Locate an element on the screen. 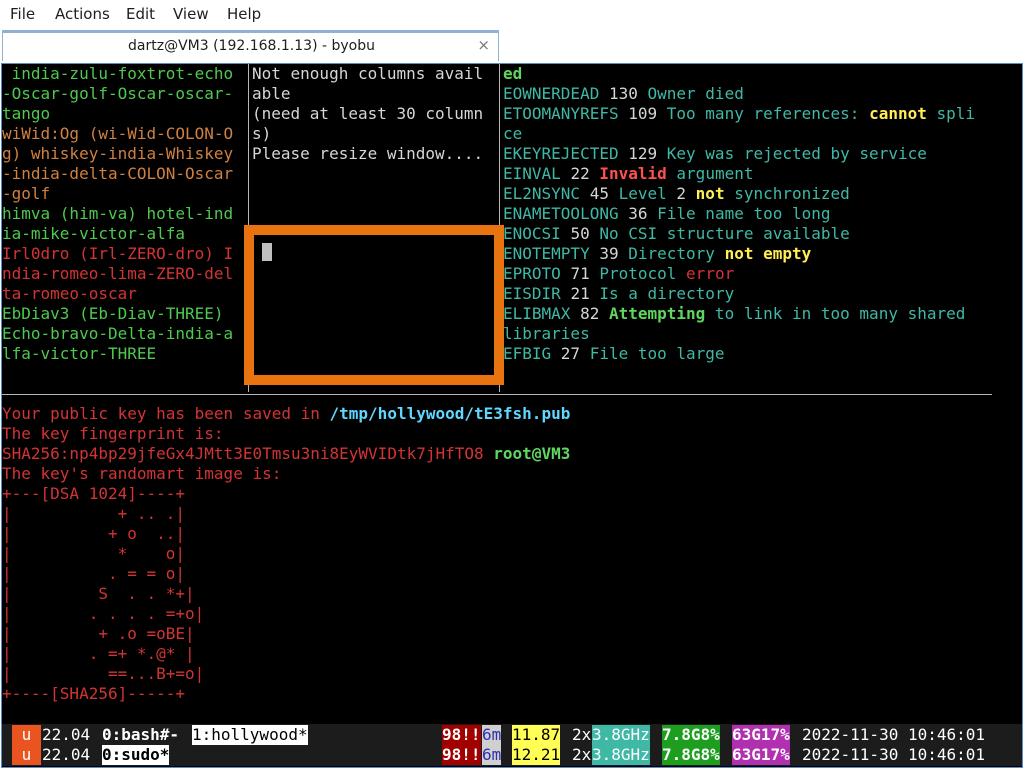  pane-bottom-line: The key's randomart image is: is located at coordinates (141, 474).